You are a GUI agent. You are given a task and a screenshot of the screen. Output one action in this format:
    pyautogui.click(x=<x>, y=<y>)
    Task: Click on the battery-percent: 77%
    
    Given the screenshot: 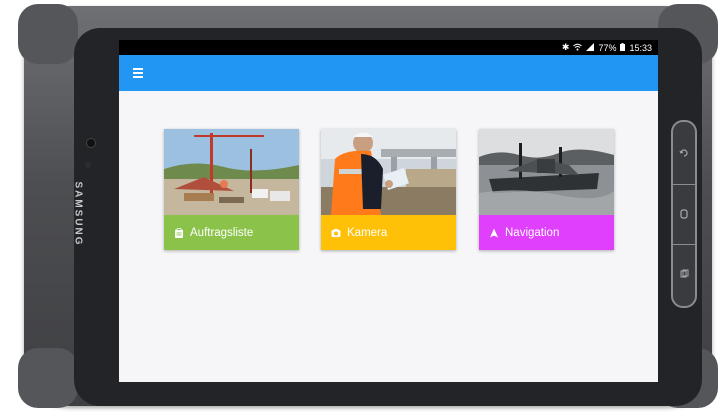 What is the action you would take?
    pyautogui.click(x=607, y=47)
    